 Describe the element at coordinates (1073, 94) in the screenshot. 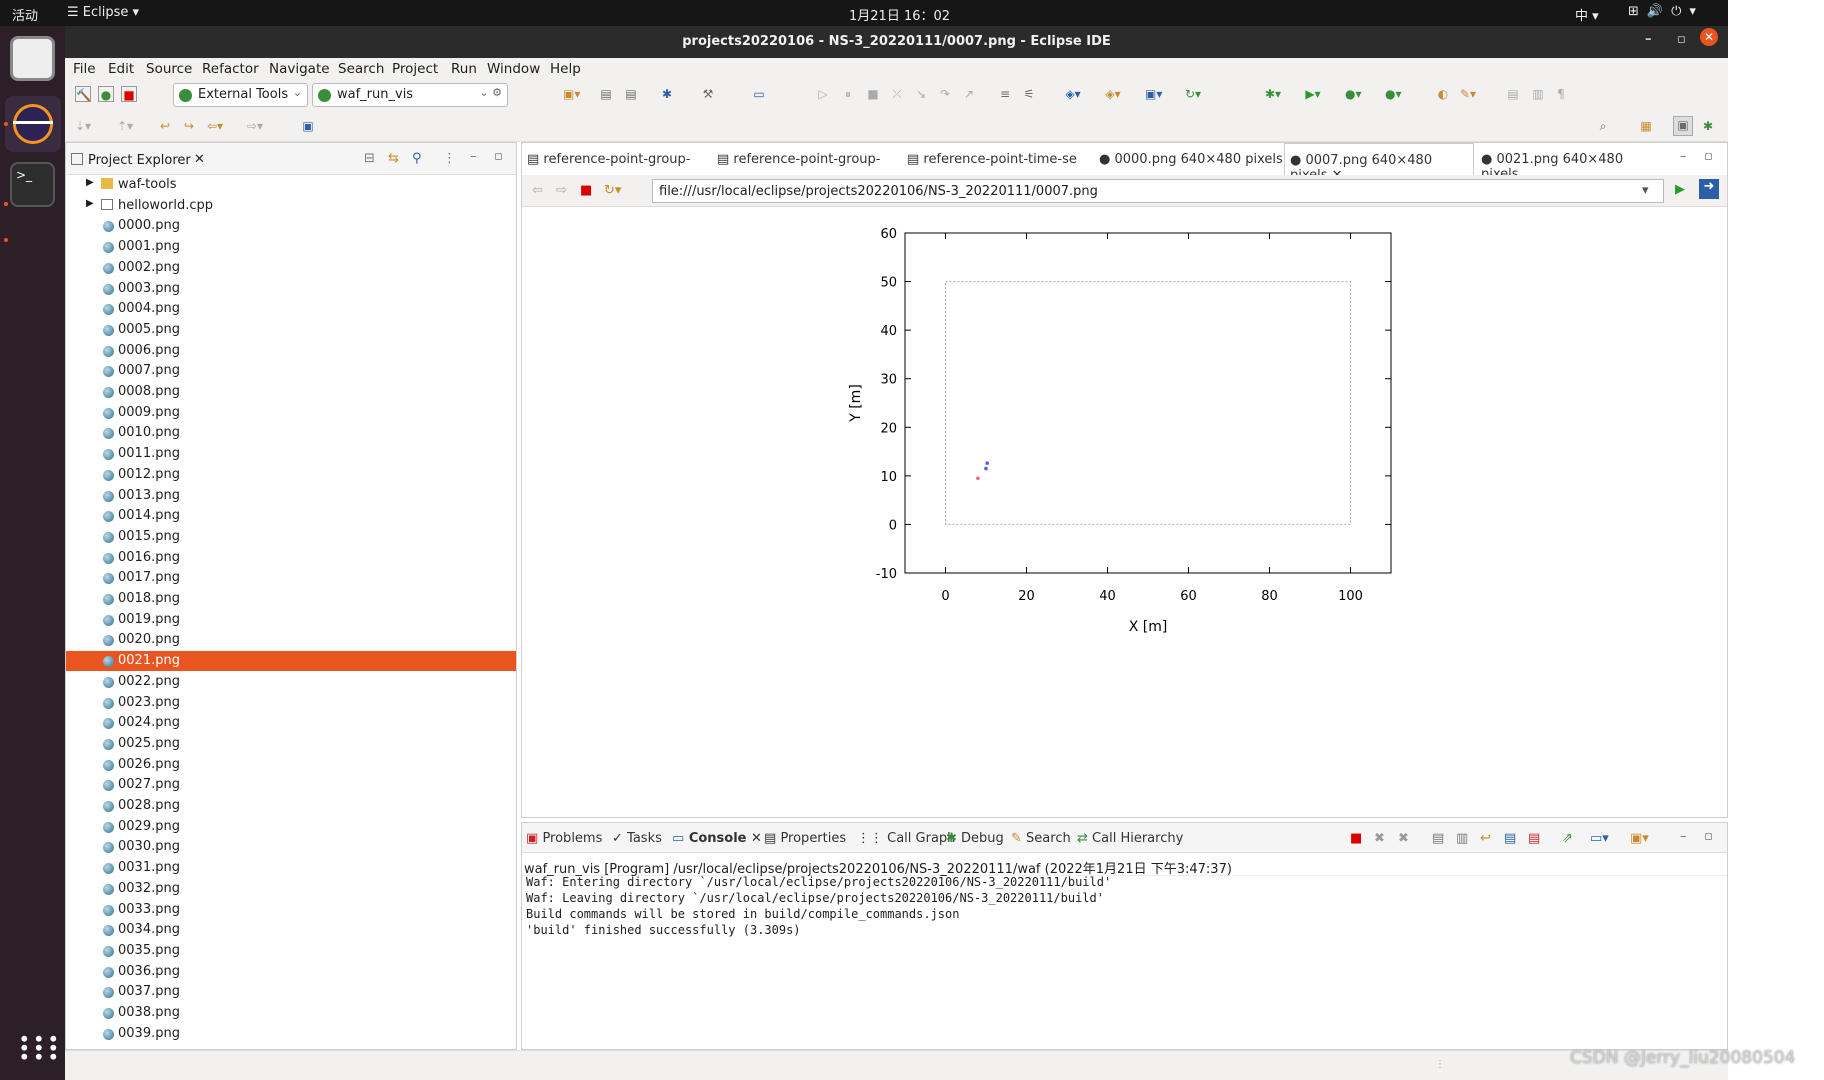

I see `new-class-icon: ◈▾` at that location.